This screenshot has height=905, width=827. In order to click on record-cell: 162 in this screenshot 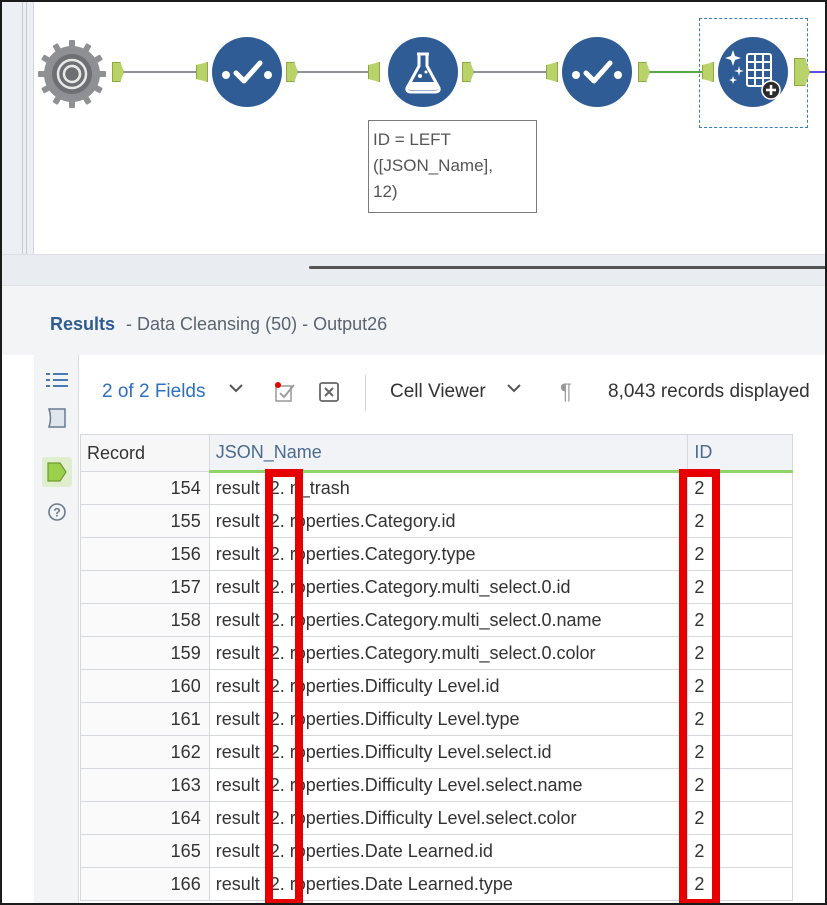, I will do `click(145, 752)`.